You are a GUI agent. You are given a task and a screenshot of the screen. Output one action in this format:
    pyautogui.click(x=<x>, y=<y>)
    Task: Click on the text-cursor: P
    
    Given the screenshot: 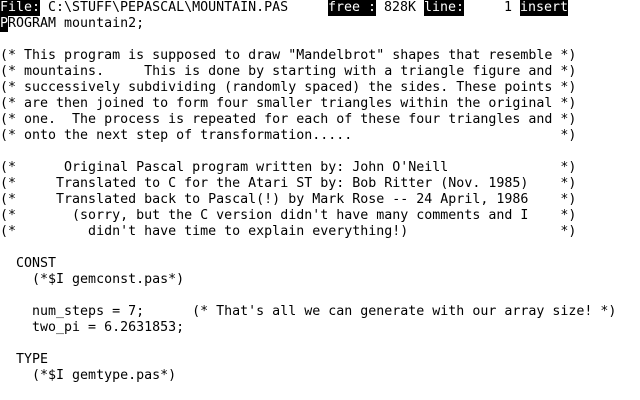 What is the action you would take?
    pyautogui.click(x=4, y=24)
    